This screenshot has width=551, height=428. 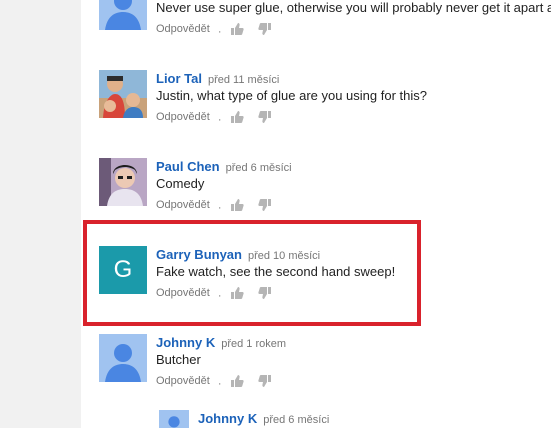 I want to click on comment-text: Comedy, so click(x=180, y=183).